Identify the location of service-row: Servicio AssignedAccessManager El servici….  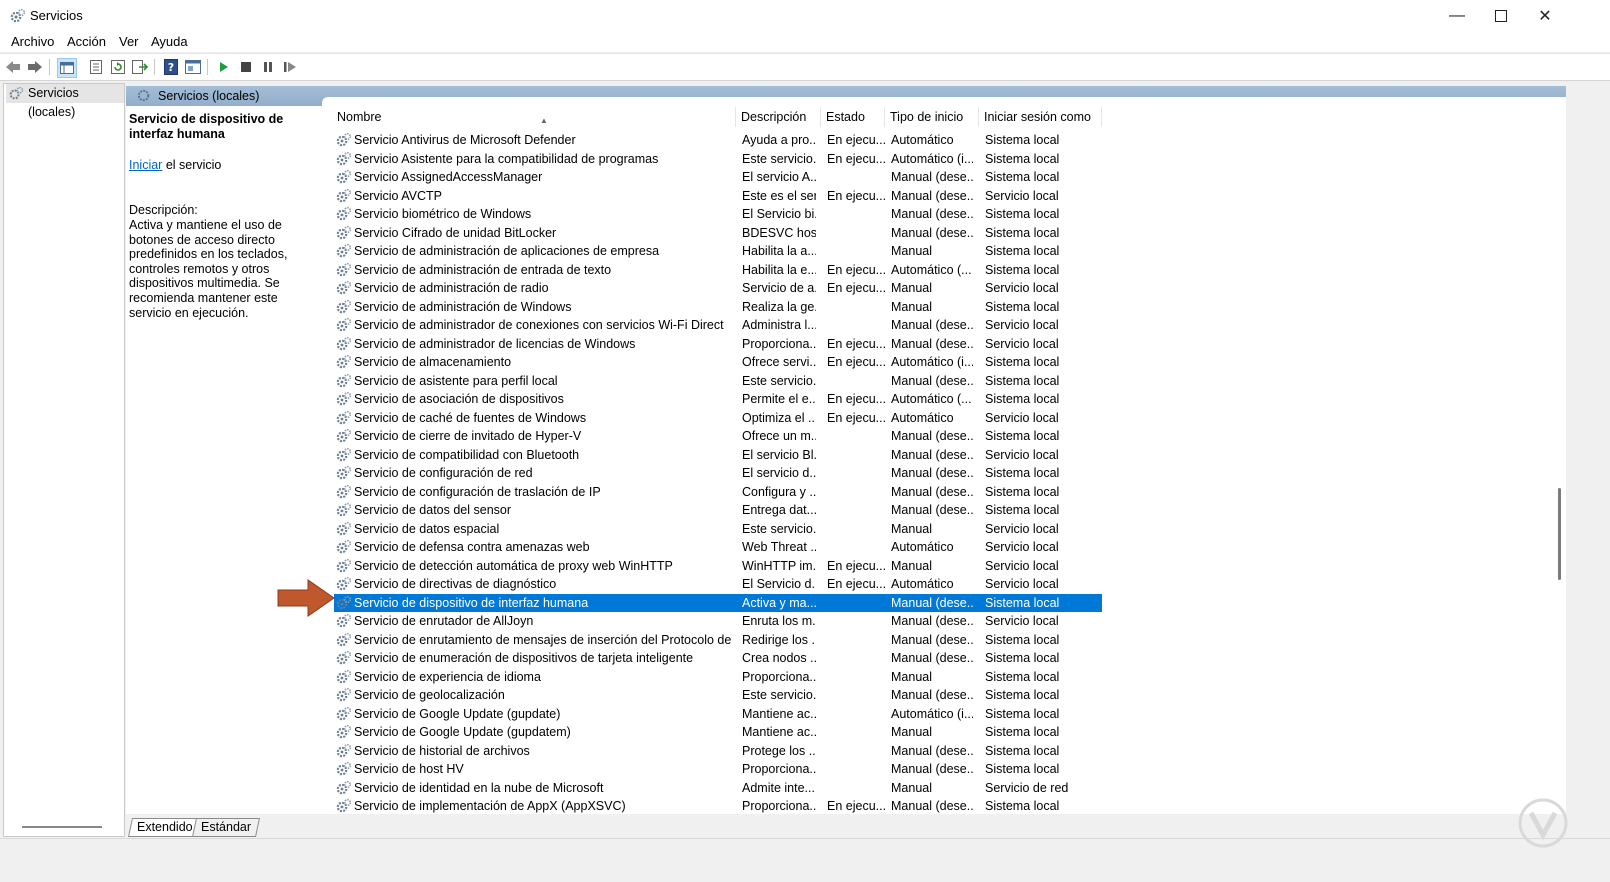
(718, 177).